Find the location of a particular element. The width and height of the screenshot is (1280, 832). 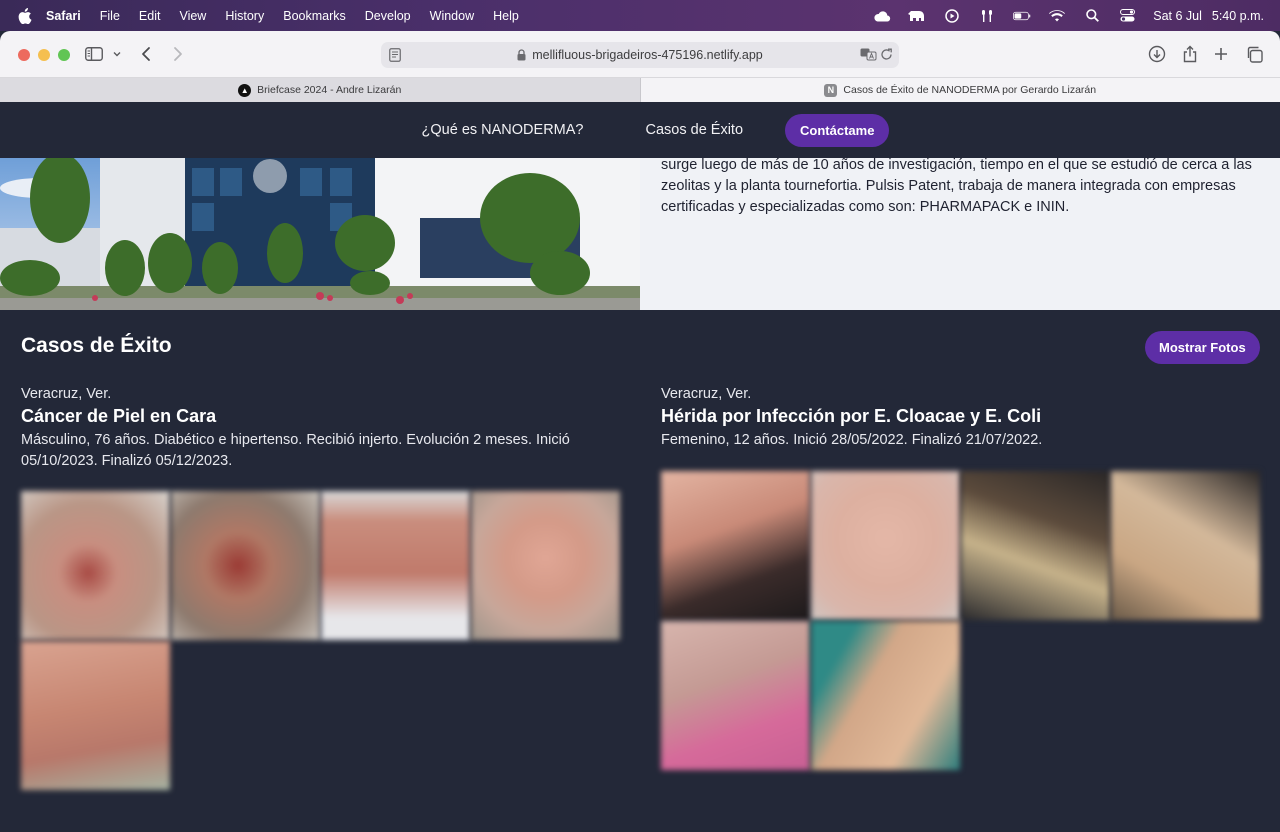

lock-icon is located at coordinates (521, 55).